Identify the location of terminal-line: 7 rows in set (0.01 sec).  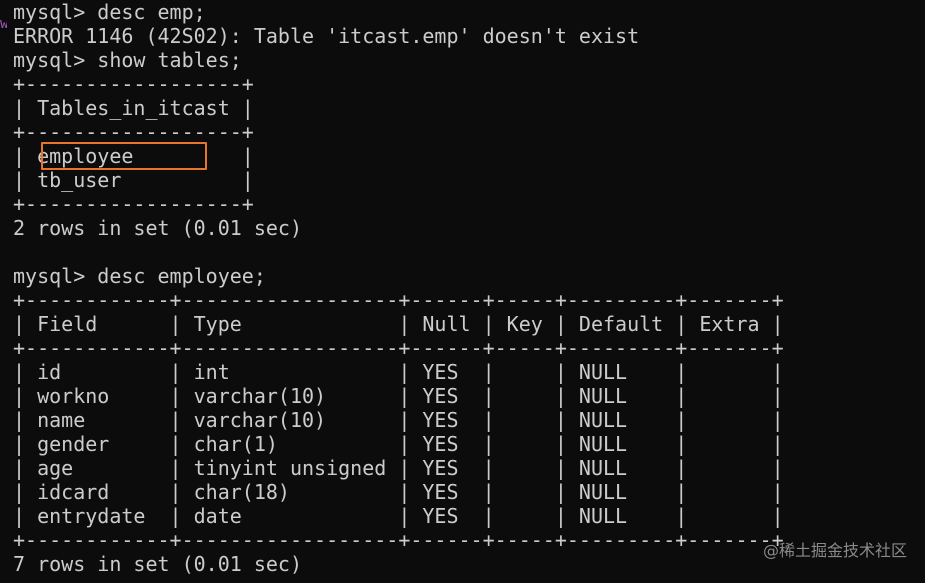
(157, 564).